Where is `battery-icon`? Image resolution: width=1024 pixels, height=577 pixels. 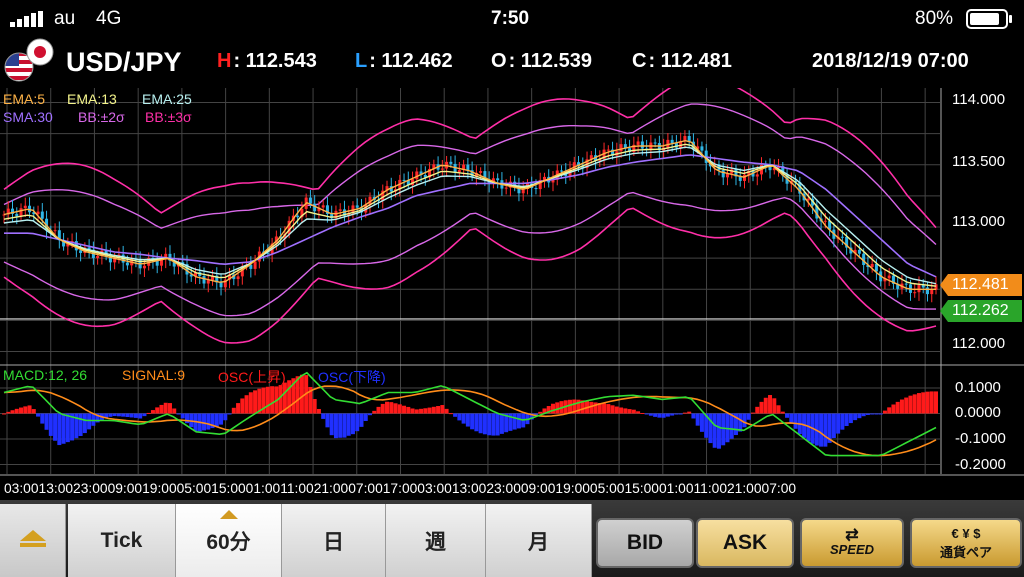
battery-icon is located at coordinates (990, 19).